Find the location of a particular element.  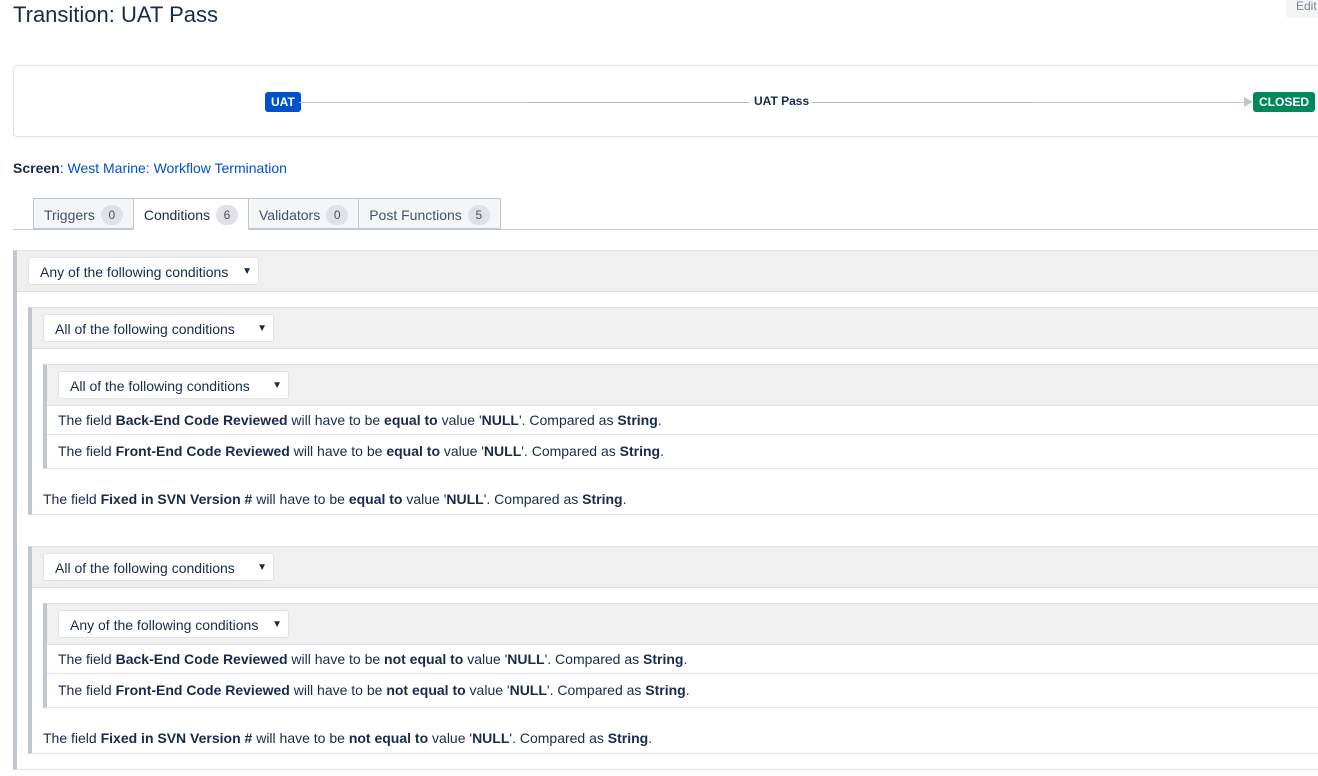

condition-emphasis-text: Front-End Code Reviewed is located at coordinates (202, 451).